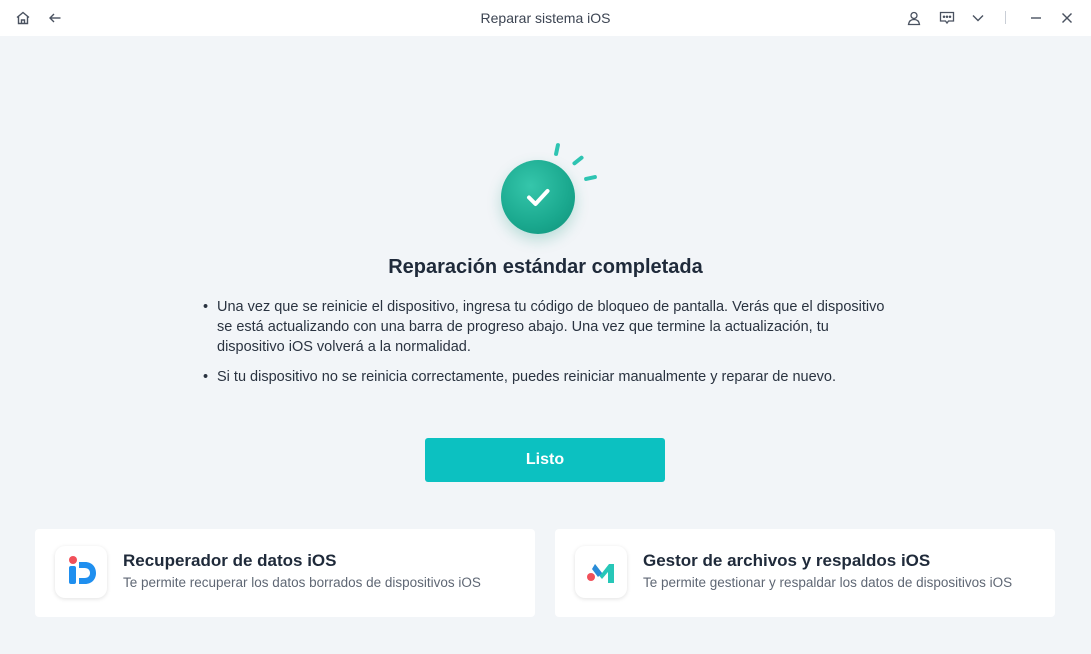  I want to click on home-icon, so click(23, 18).